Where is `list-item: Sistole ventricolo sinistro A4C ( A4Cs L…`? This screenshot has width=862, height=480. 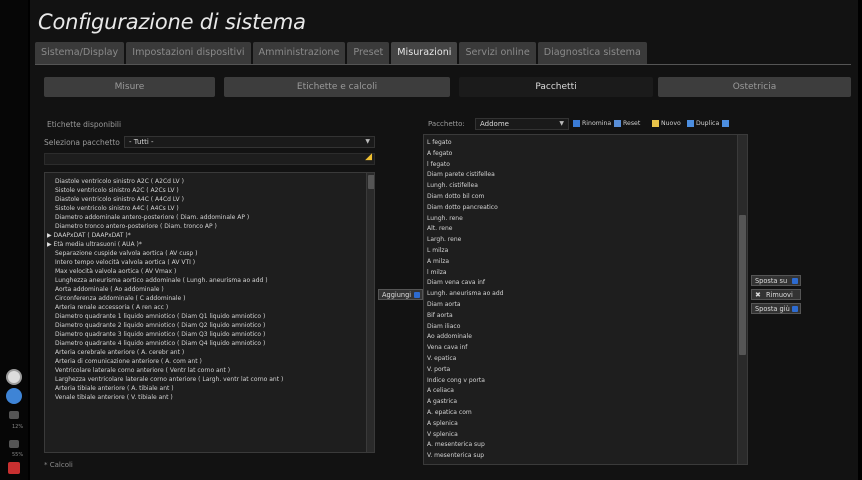
list-item: Sistole ventricolo sinistro A4C ( A4Cs L… is located at coordinates (117, 208).